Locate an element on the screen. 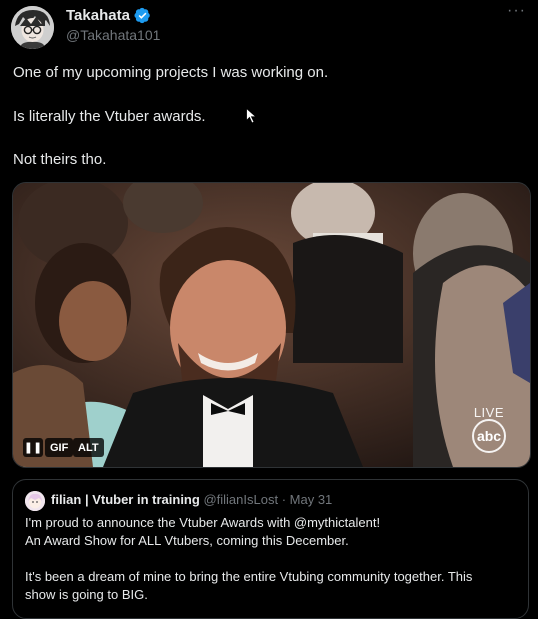 Image resolution: width=538 pixels, height=619 pixels. mouse-cursor-icon is located at coordinates (251, 116).